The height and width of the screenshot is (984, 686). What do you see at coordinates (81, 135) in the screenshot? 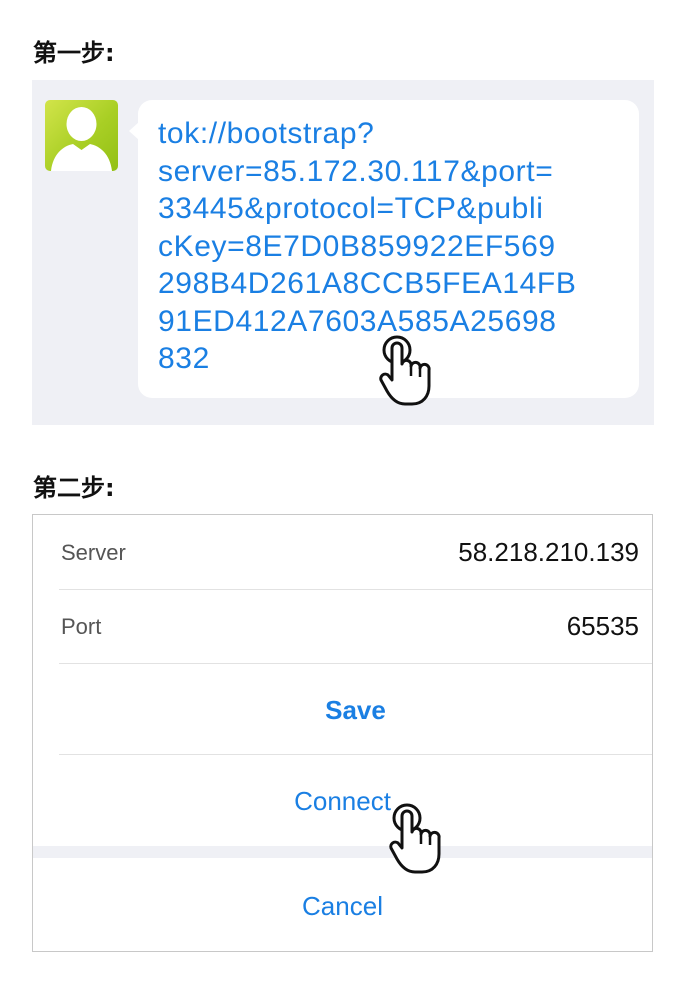
I see `user-avatar-icon` at bounding box center [81, 135].